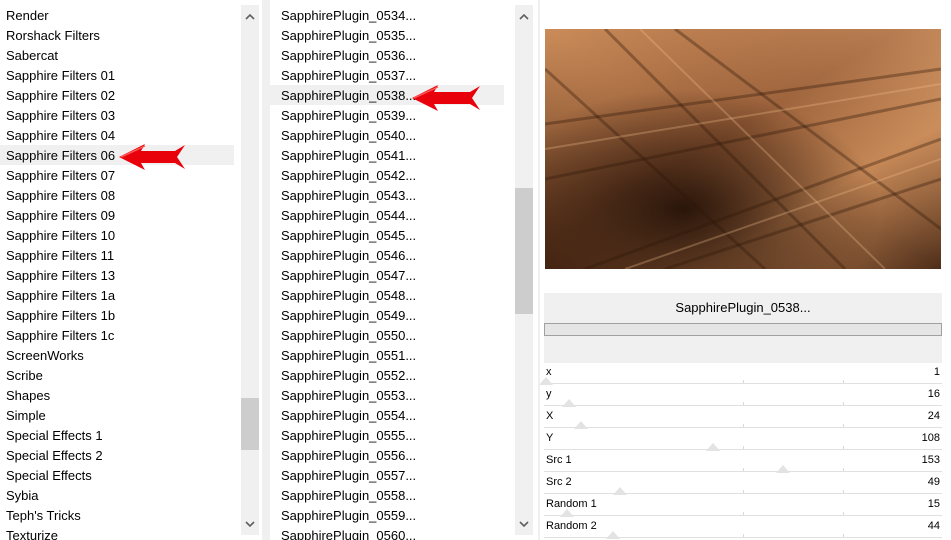 The image size is (951, 540). I want to click on parameter-label: Src 1, so click(559, 460).